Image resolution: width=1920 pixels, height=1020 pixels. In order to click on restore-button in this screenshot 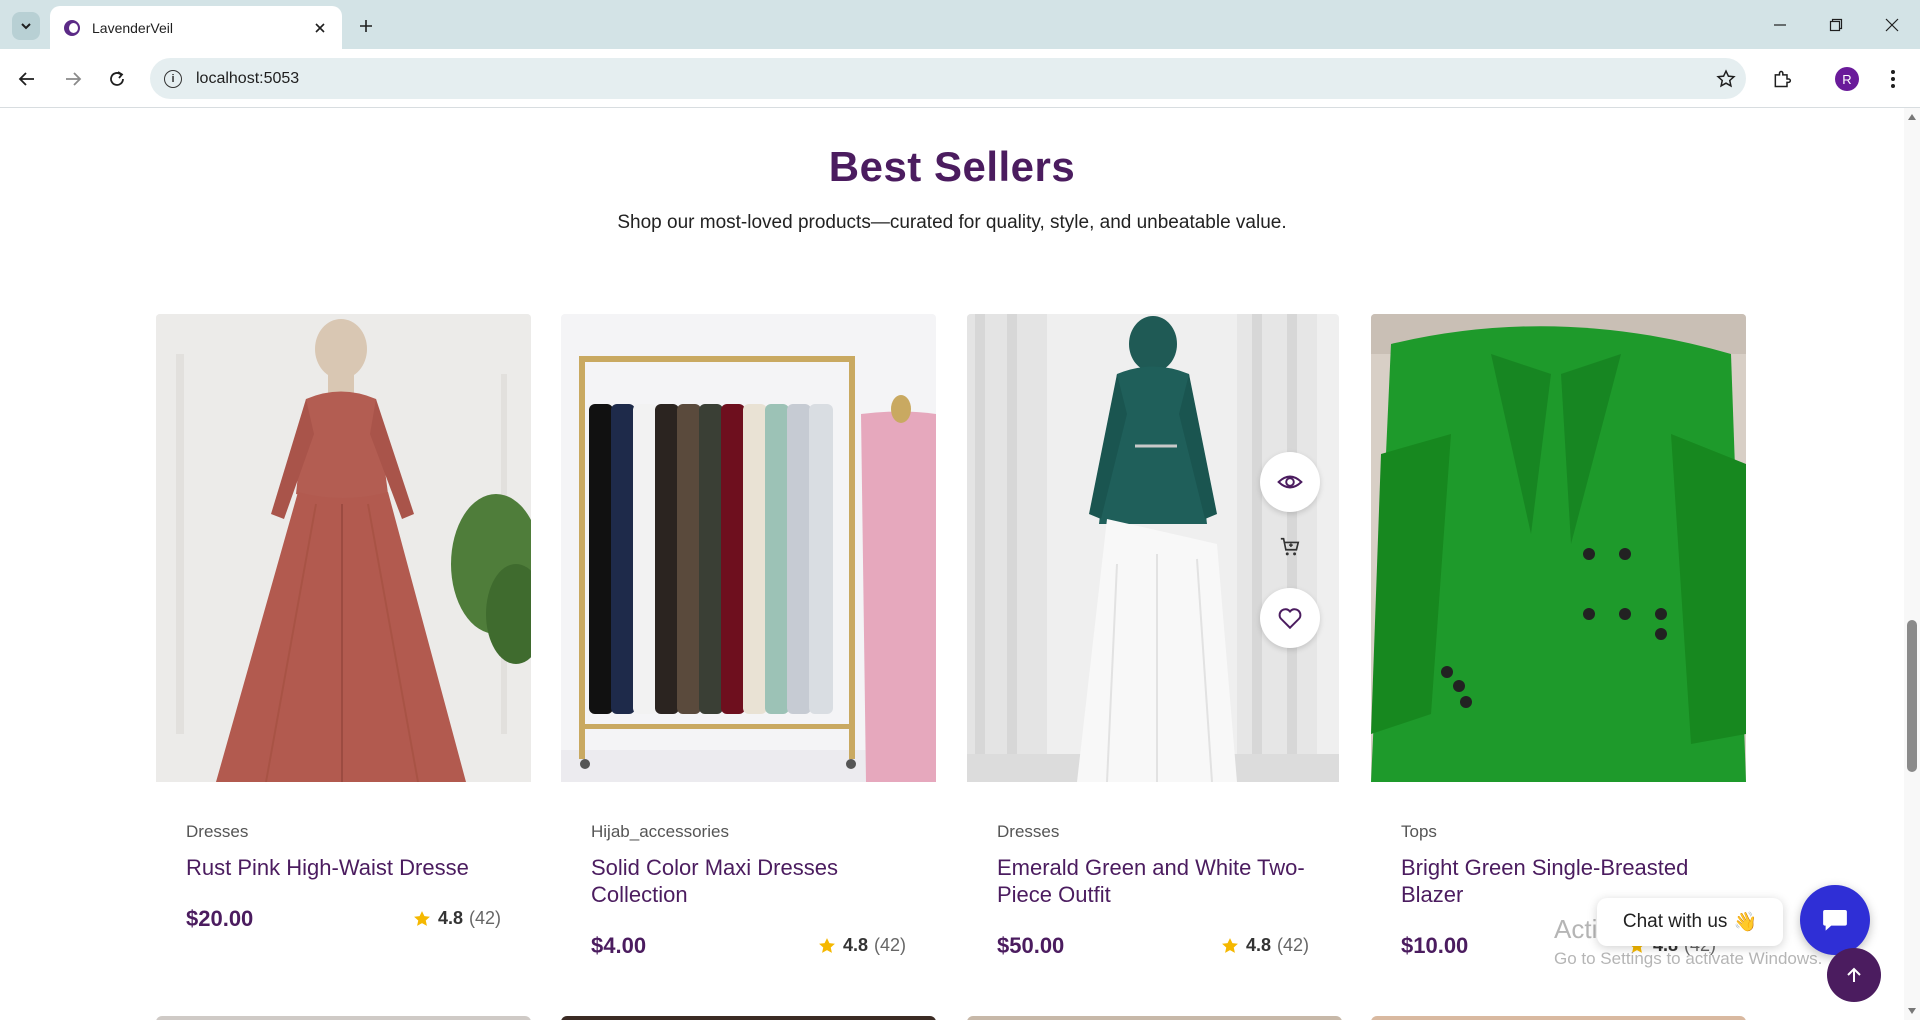, I will do `click(1836, 24)`.